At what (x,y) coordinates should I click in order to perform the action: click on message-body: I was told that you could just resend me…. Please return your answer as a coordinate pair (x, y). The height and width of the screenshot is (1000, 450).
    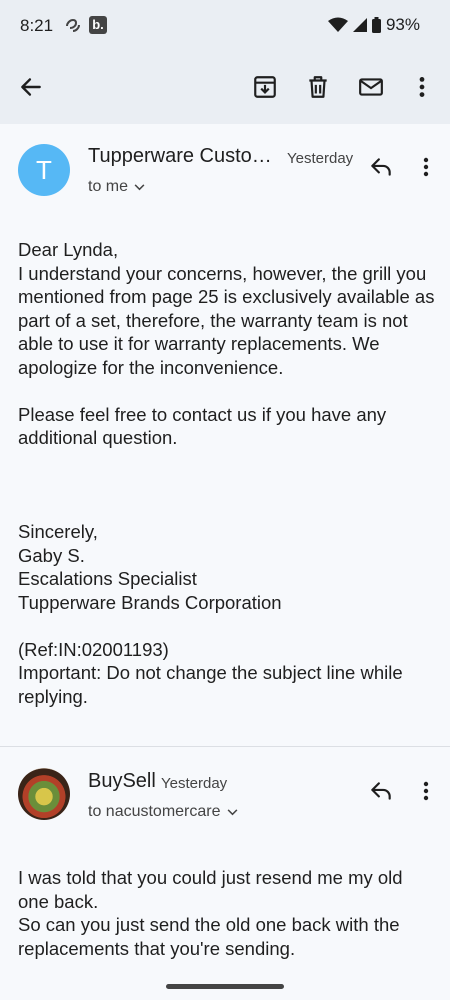
    Looking at the image, I should click on (210, 913).